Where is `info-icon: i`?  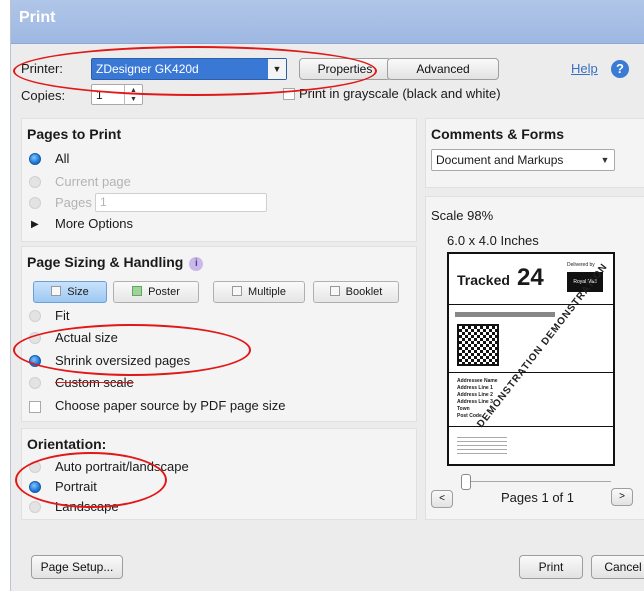 info-icon: i is located at coordinates (196, 264).